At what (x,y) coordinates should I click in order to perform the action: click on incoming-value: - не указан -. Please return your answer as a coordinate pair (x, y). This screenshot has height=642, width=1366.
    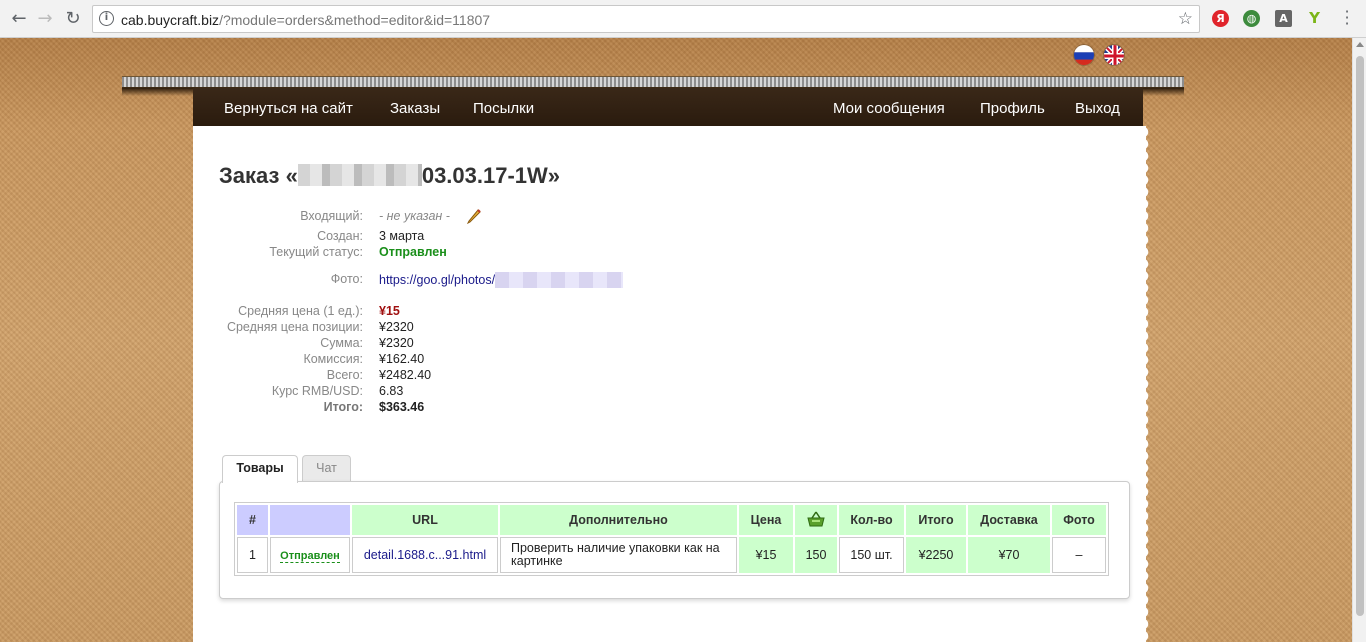
    Looking at the image, I should click on (414, 216).